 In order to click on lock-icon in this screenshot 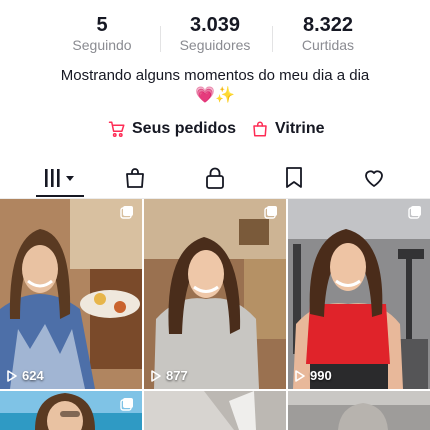, I will do `click(215, 178)`.